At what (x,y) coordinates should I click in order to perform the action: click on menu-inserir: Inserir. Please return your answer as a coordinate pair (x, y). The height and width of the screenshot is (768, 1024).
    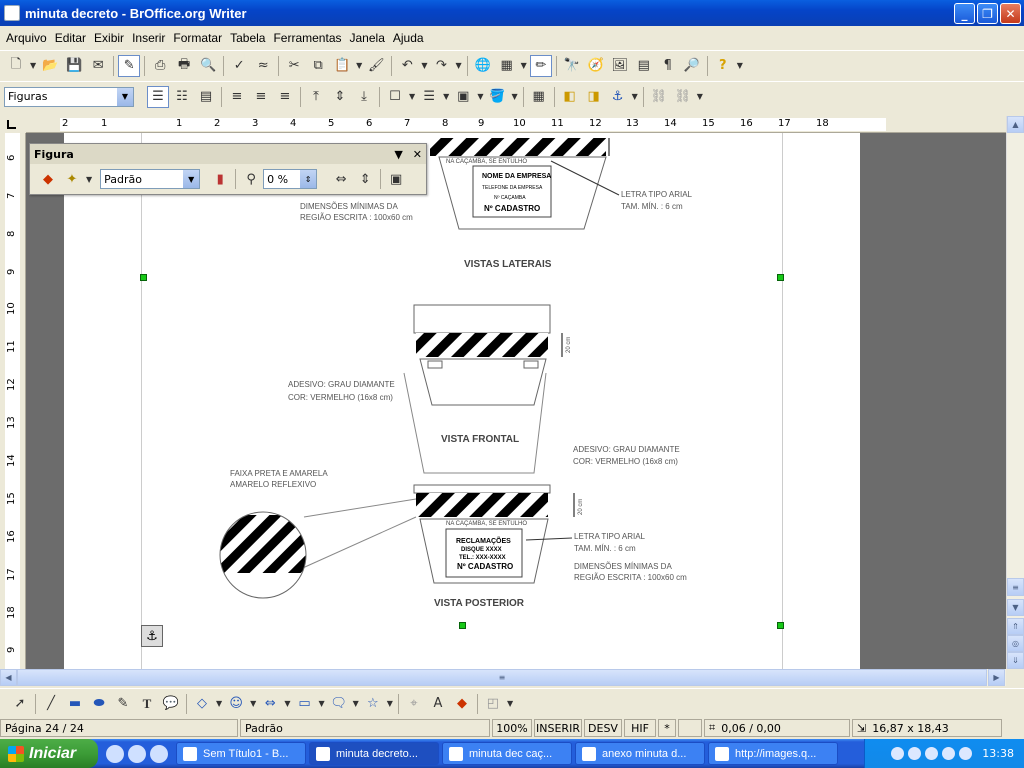
    Looking at the image, I should click on (148, 38).